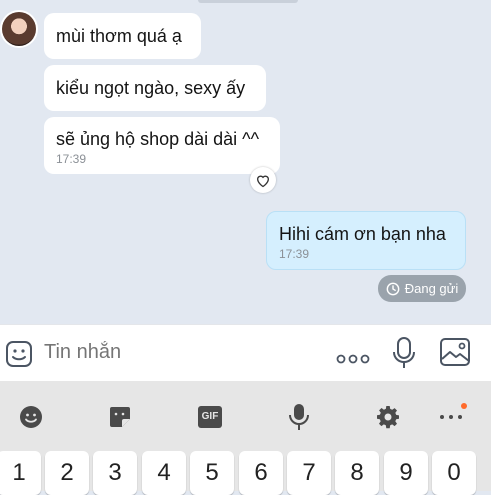 The width and height of the screenshot is (491, 495). Describe the element at coordinates (248, 1) in the screenshot. I see `top-bar-edge` at that location.